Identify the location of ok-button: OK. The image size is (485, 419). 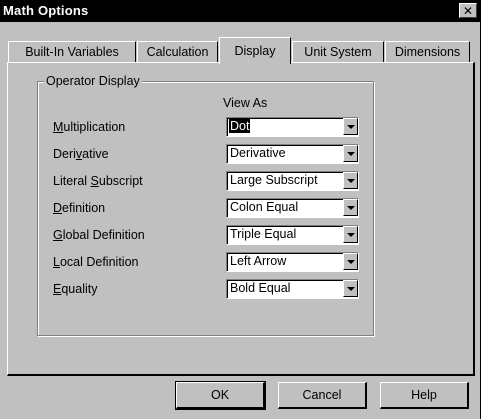
(220, 395).